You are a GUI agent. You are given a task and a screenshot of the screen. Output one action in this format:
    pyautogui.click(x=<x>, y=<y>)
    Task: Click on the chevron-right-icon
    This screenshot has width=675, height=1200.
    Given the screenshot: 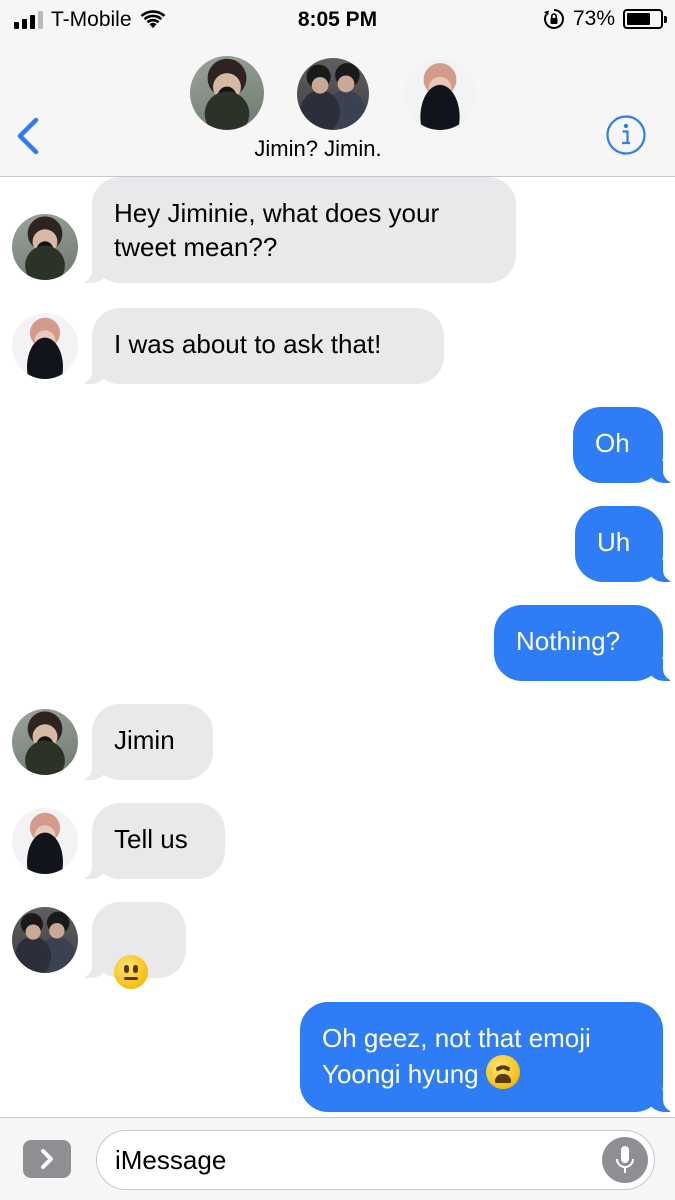 What is the action you would take?
    pyautogui.click(x=47, y=1159)
    